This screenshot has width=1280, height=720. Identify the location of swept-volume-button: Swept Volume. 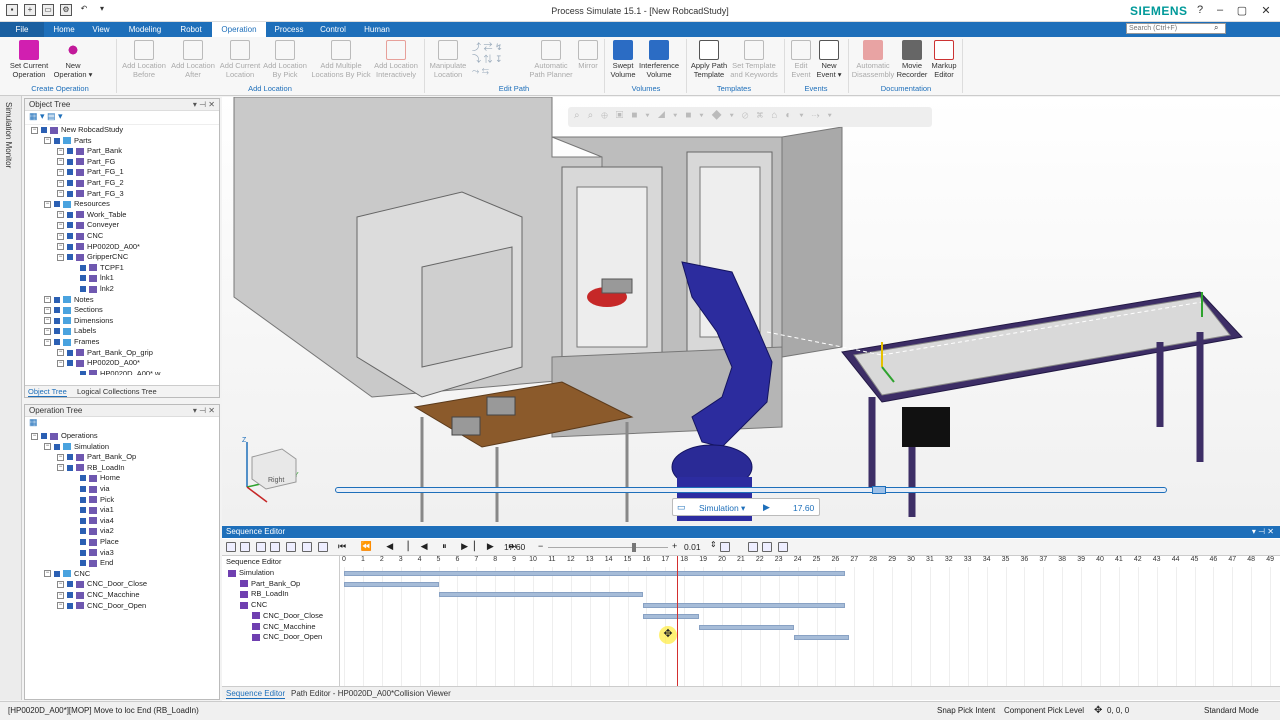
(623, 59).